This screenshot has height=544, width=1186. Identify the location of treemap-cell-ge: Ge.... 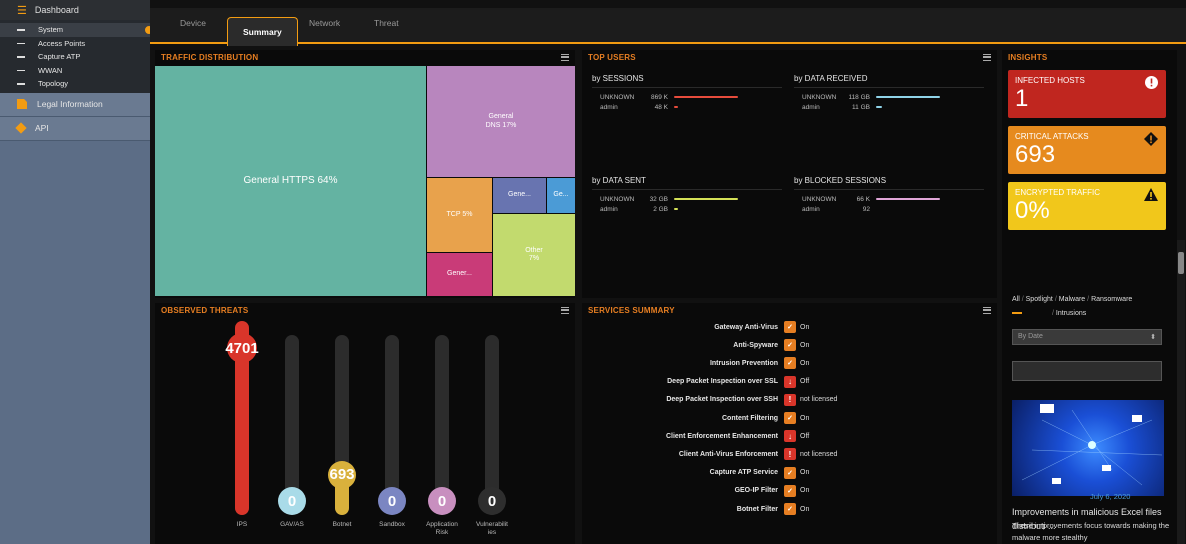
(561, 195).